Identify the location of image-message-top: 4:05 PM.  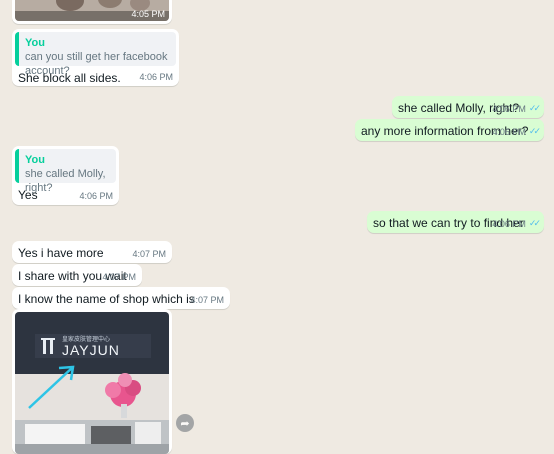
(92, 12).